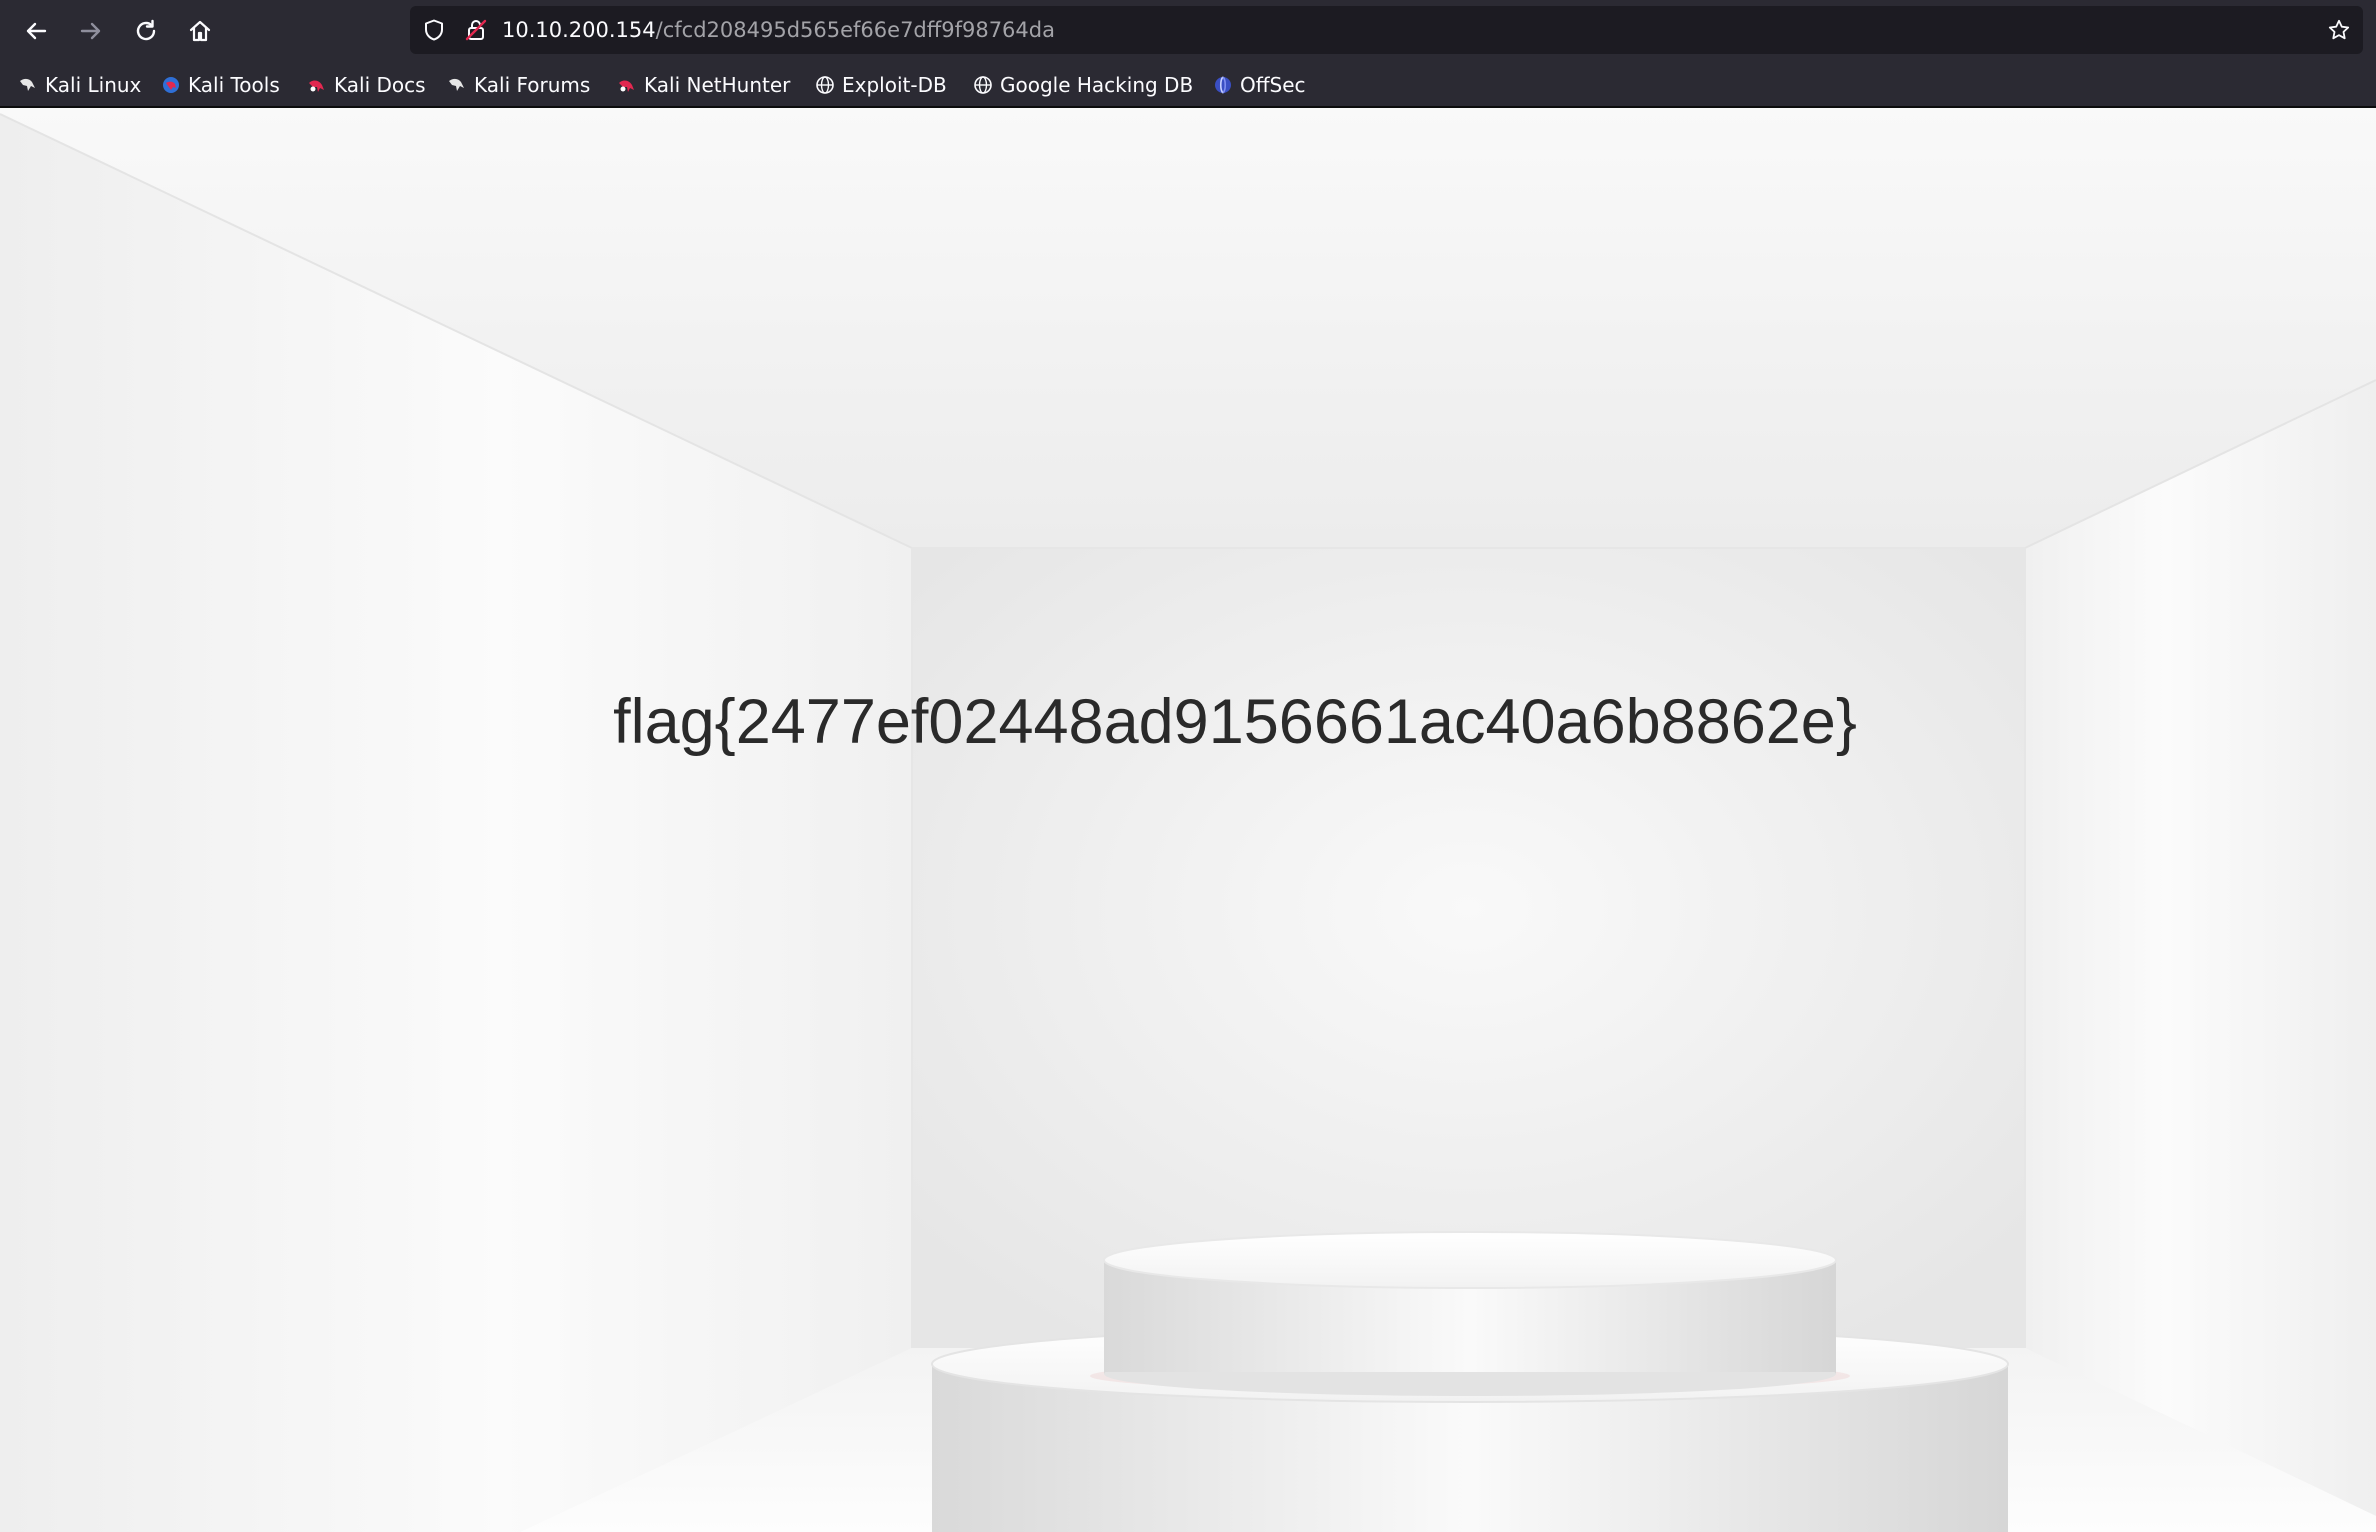  Describe the element at coordinates (380, 85) in the screenshot. I see `bookmark-label: Kali Docs` at that location.